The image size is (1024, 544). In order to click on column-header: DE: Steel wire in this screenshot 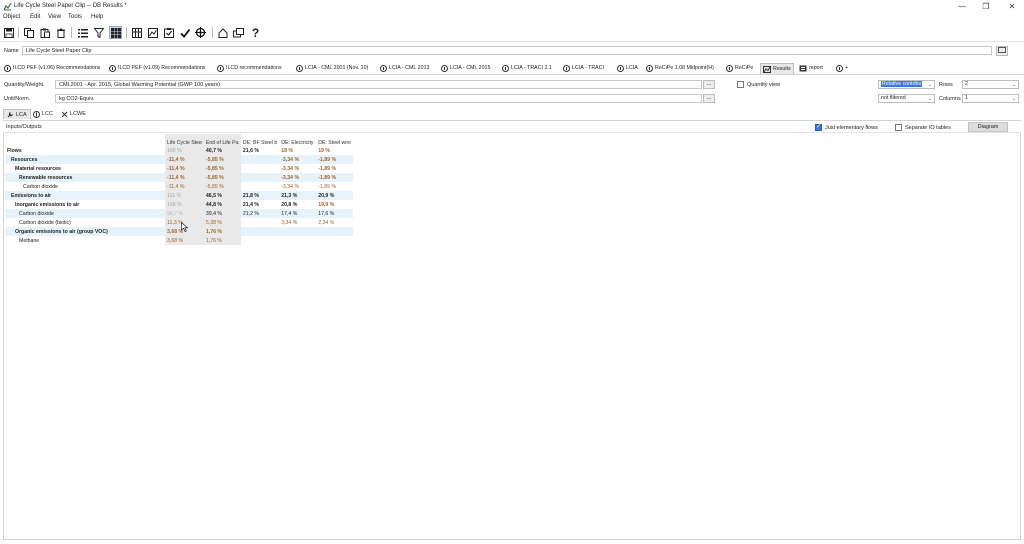, I will do `click(334, 140)`.